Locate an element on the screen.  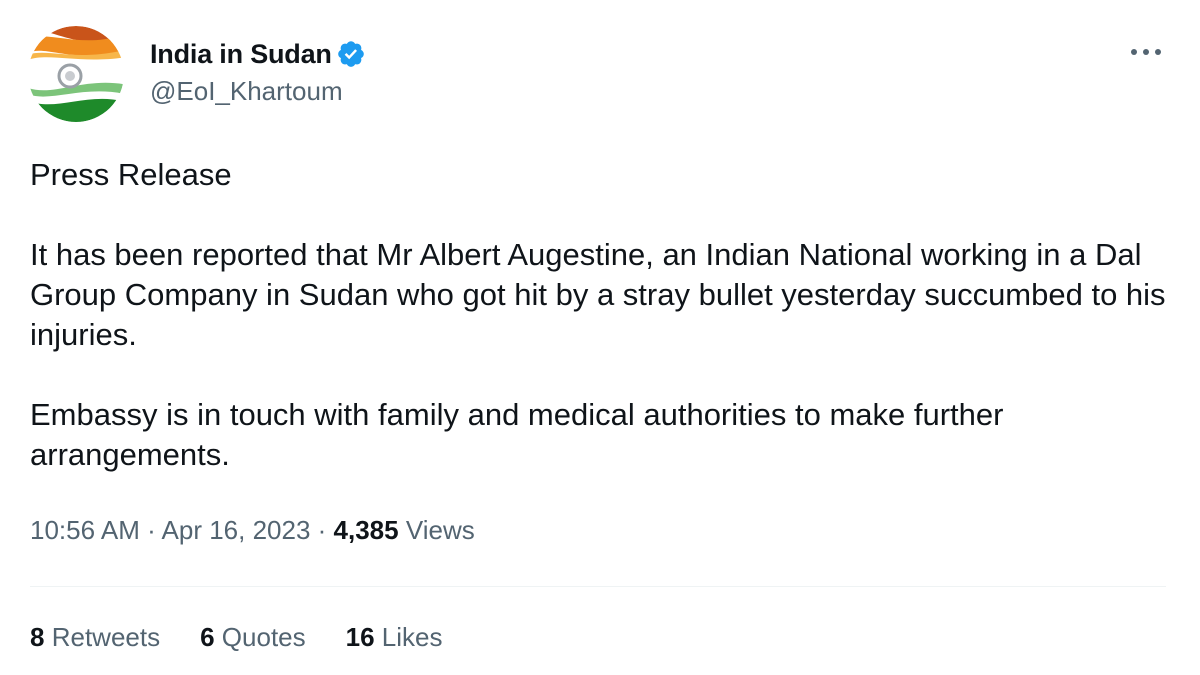
tweet-title: Press Release is located at coordinates (131, 174).